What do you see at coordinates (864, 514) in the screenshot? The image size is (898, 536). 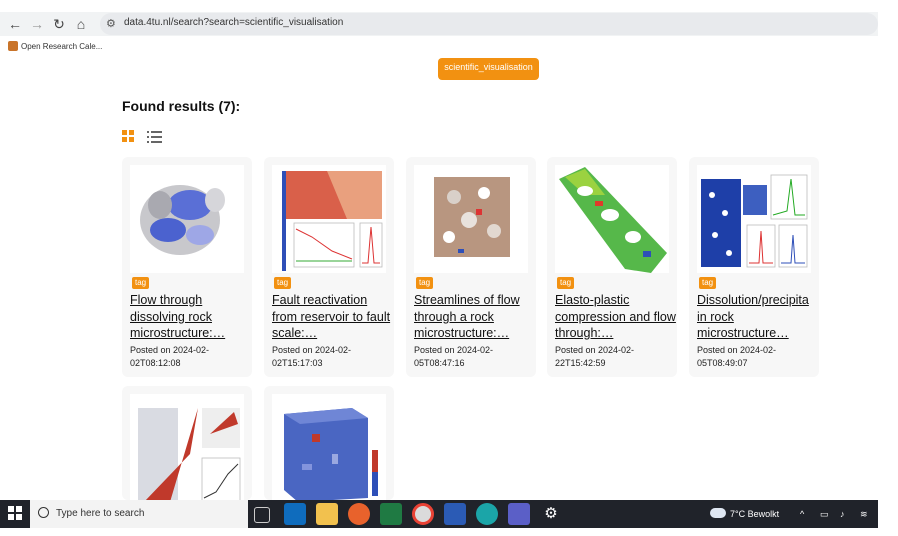 I see `network-icon: ≋` at bounding box center [864, 514].